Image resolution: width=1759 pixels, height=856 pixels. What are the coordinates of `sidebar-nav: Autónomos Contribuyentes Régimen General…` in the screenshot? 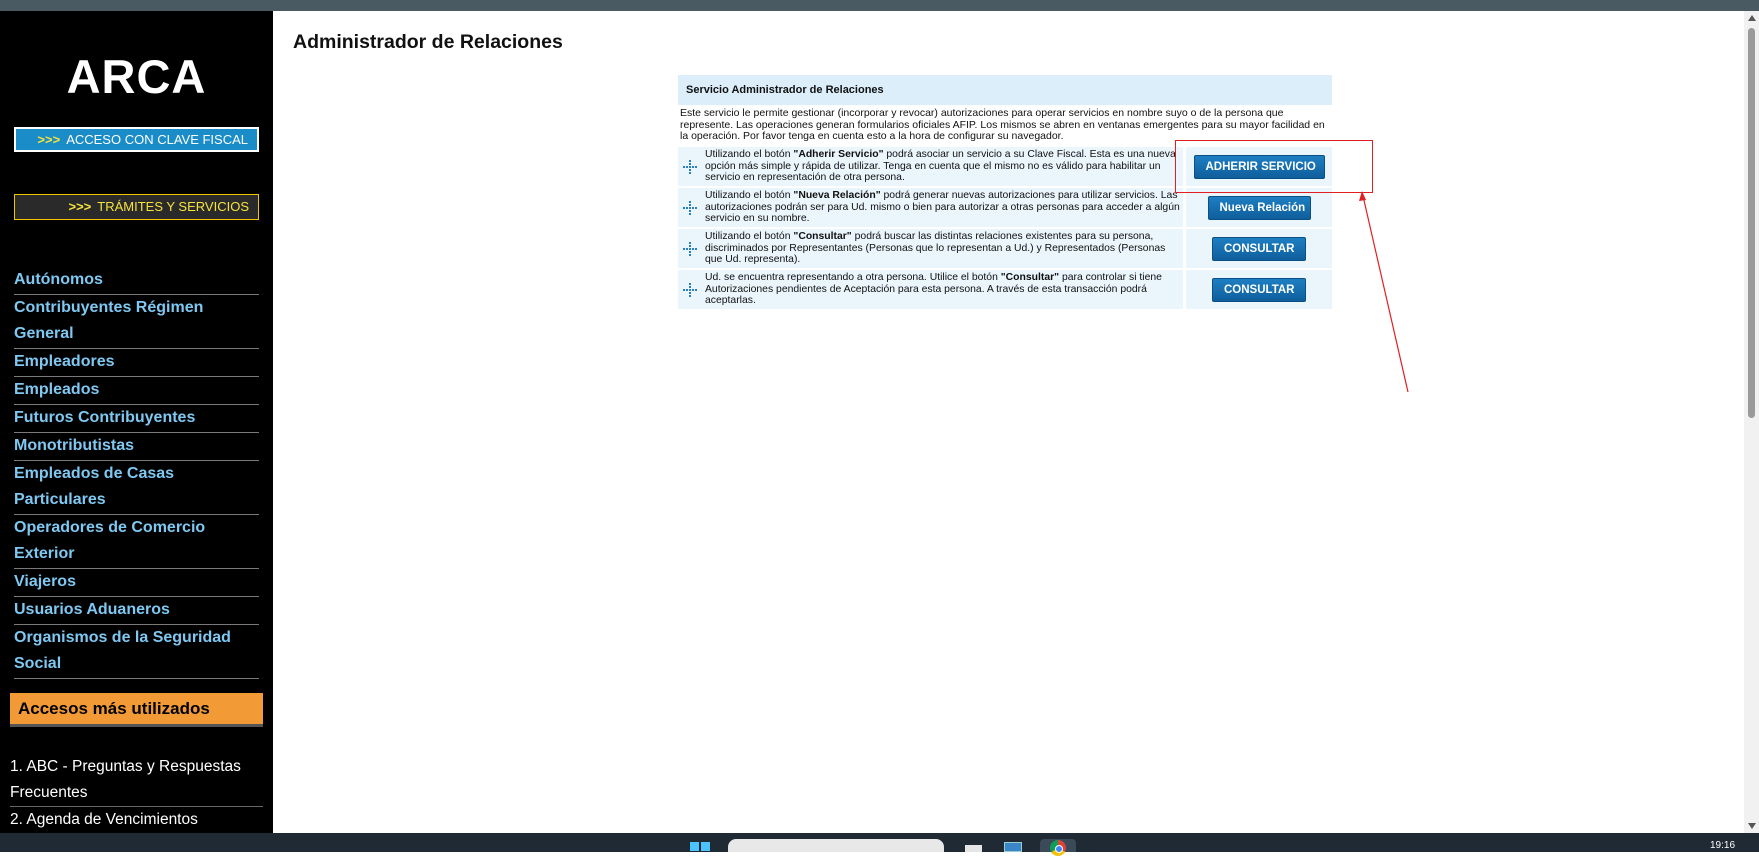 It's located at (136, 473).